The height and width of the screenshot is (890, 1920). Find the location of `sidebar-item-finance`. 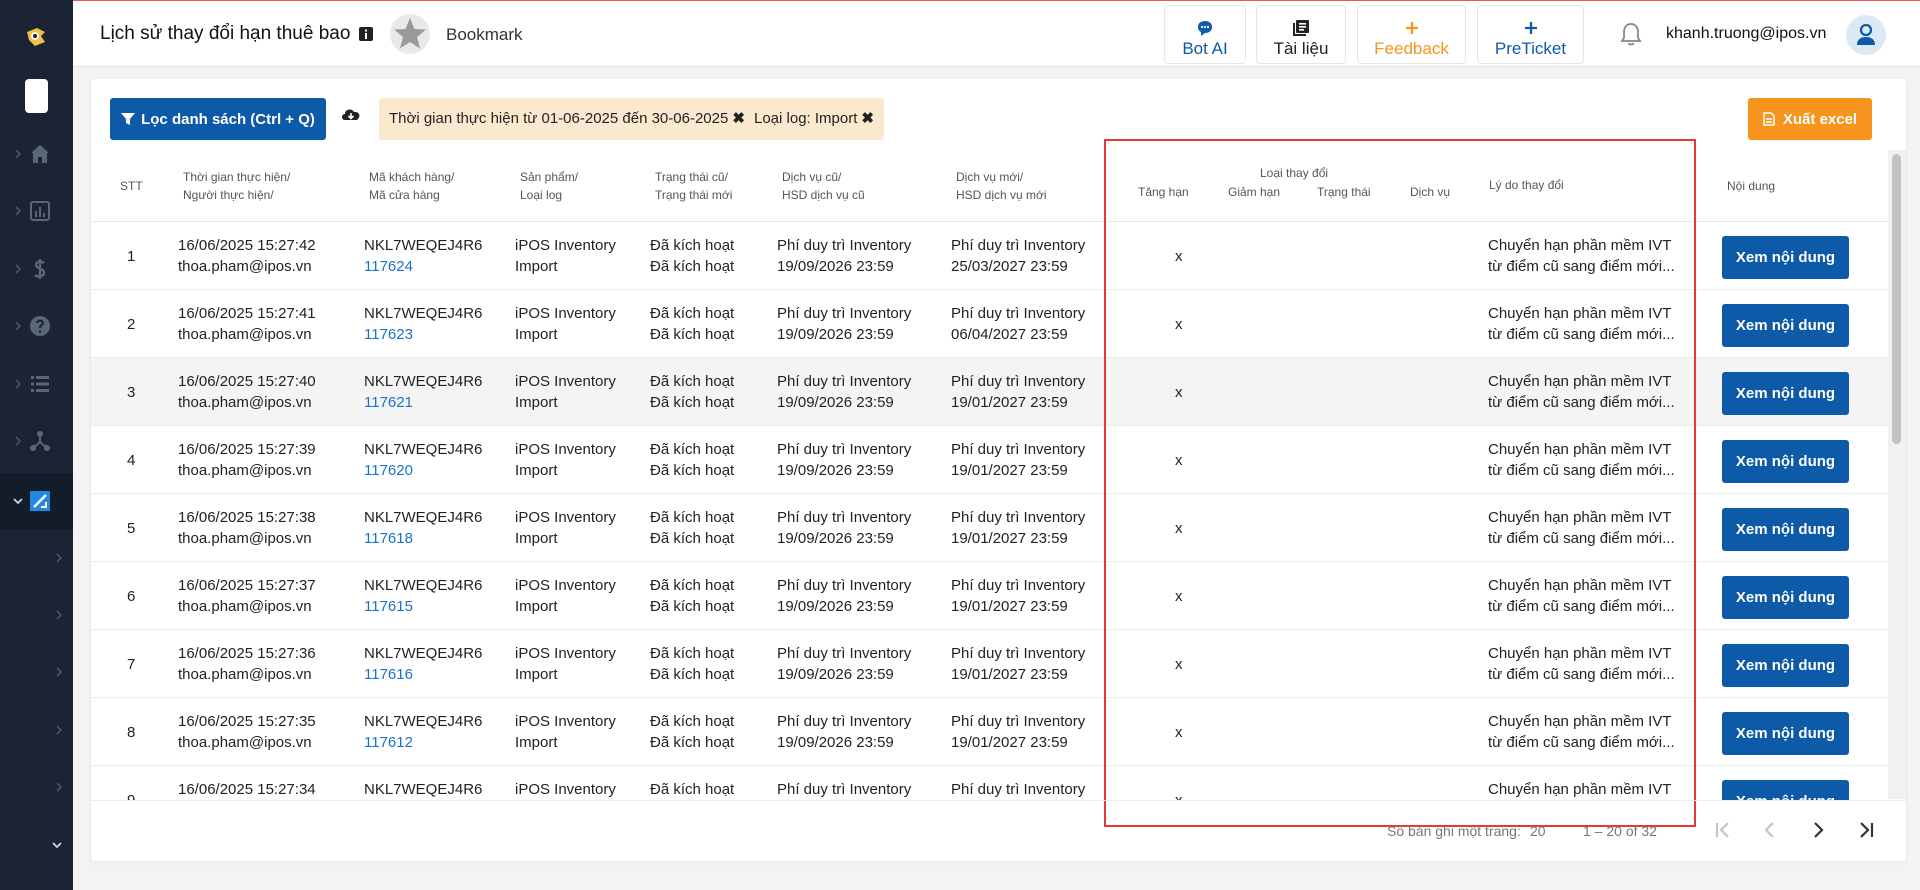

sidebar-item-finance is located at coordinates (36, 269).